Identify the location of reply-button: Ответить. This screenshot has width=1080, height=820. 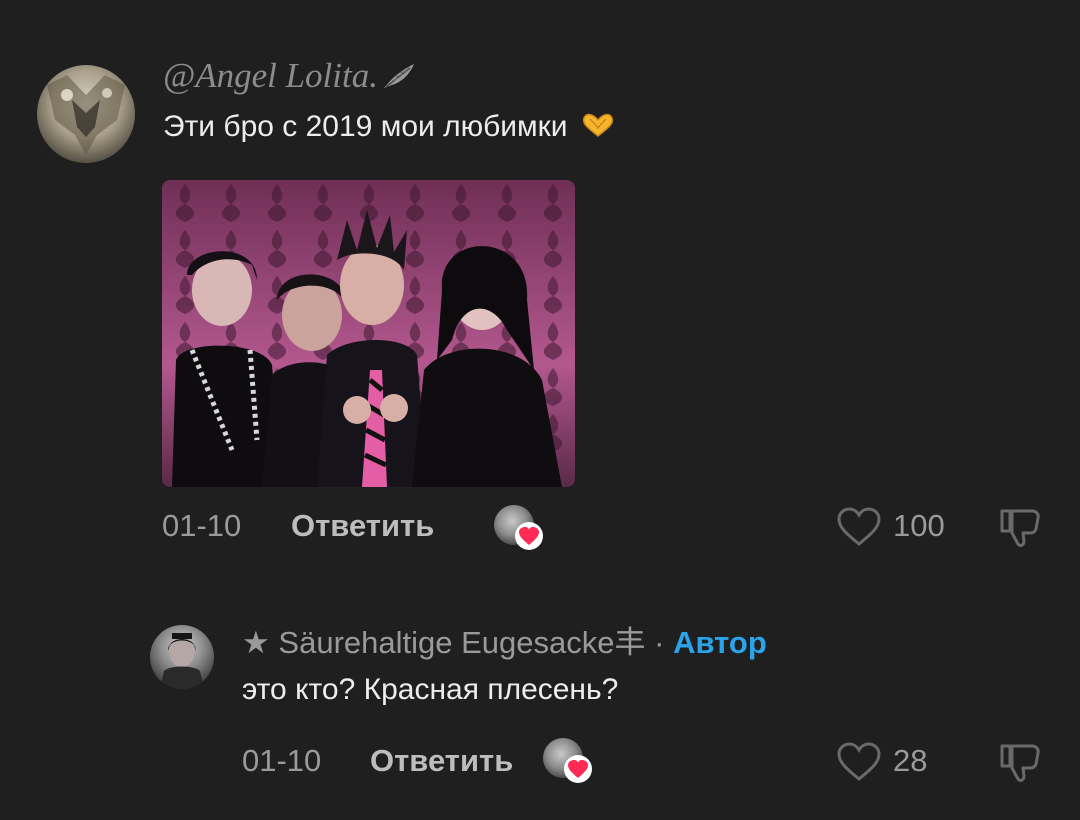
(362, 526).